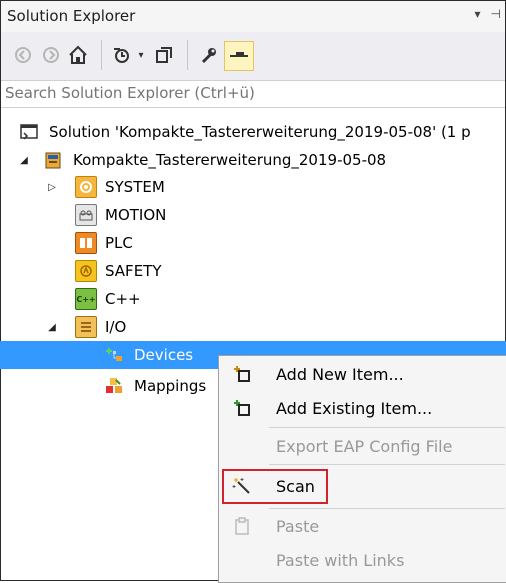  Describe the element at coordinates (239, 56) in the screenshot. I see `preview-toggle-icon` at that location.